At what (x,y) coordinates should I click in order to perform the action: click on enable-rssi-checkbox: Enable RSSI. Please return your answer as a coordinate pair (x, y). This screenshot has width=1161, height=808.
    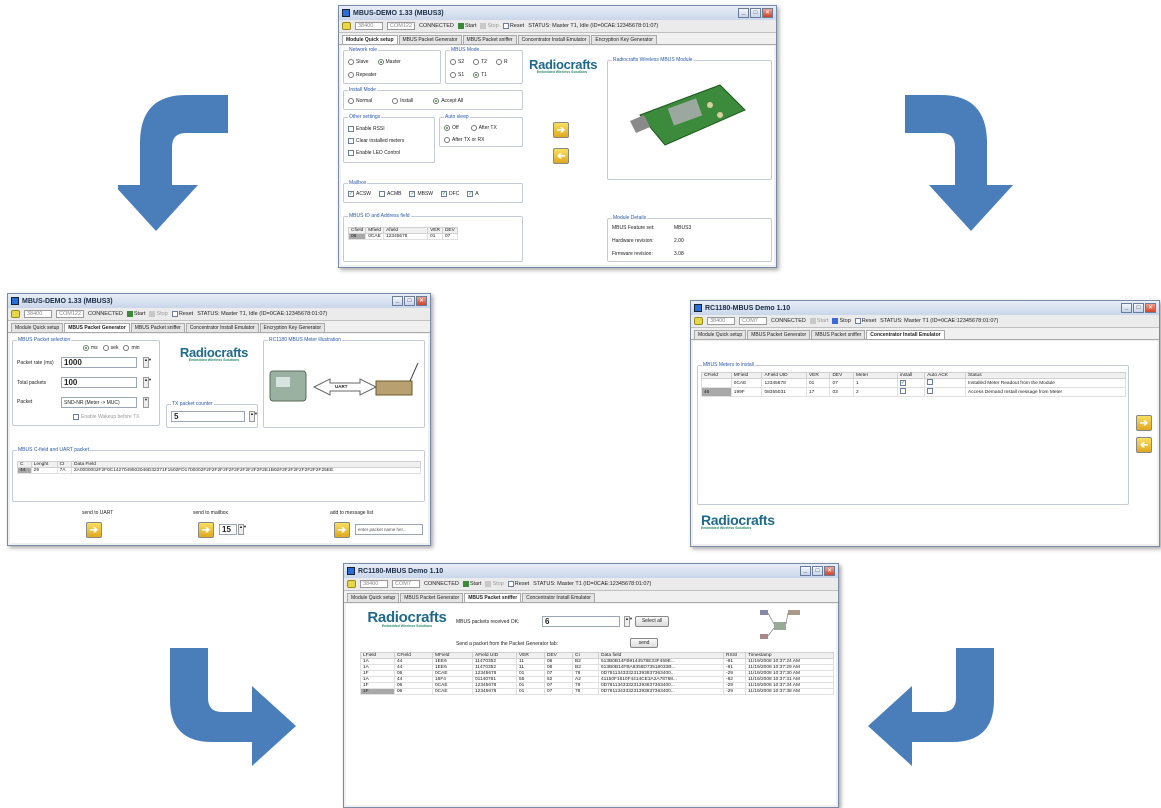
    Looking at the image, I should click on (366, 129).